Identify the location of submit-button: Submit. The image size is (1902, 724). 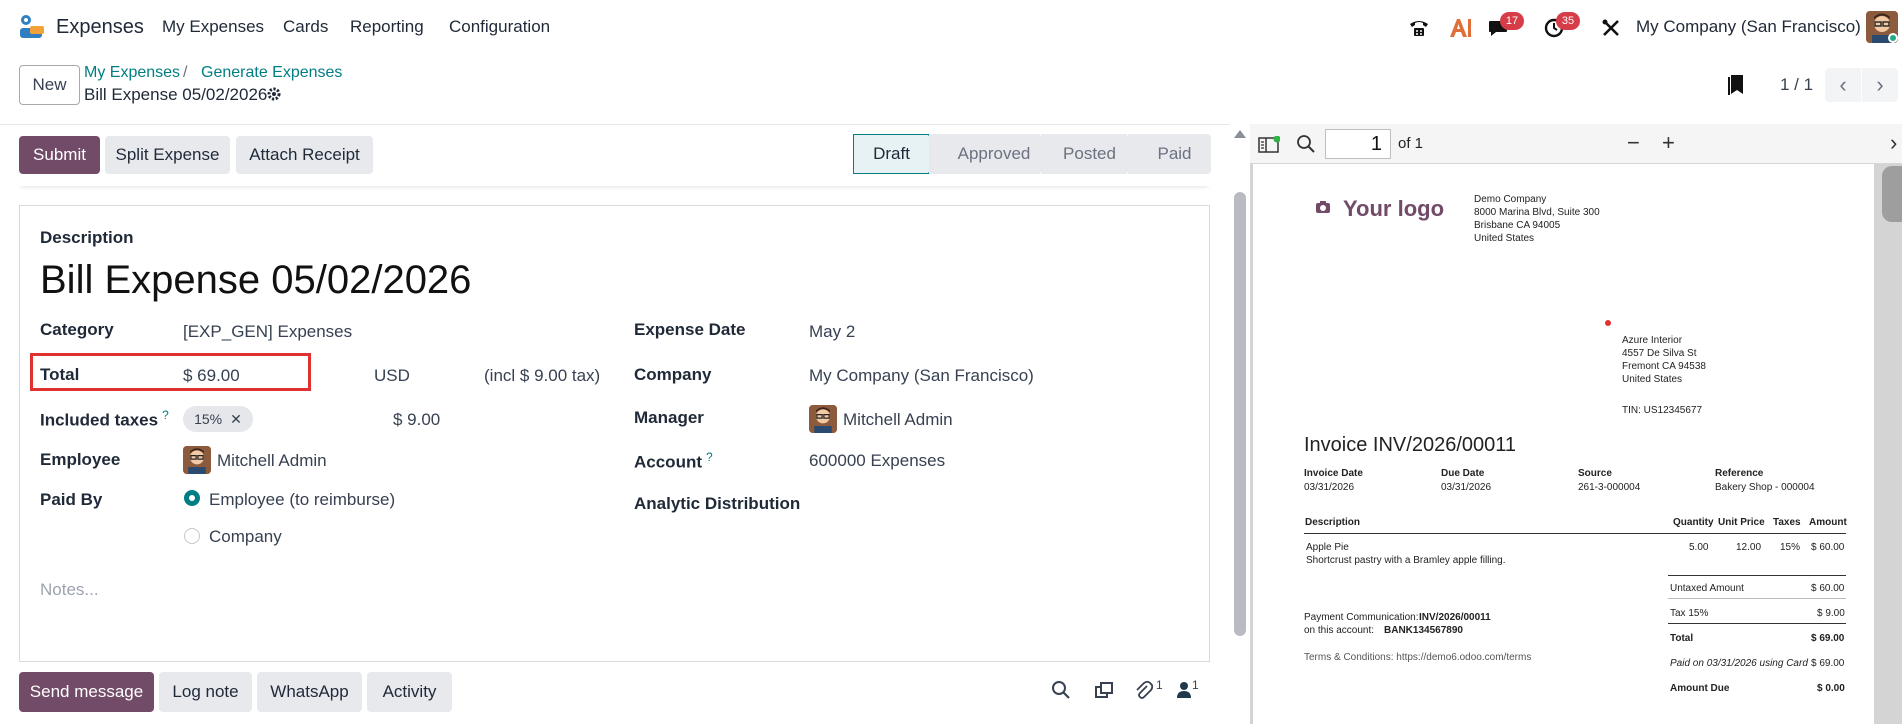
(59, 155).